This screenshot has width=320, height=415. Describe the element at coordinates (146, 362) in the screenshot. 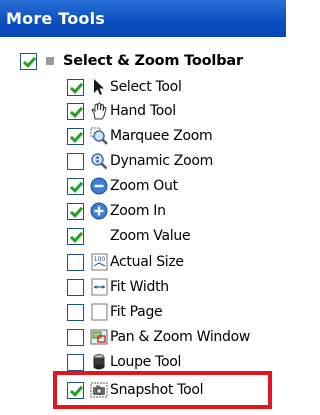

I see `tool-label: Loupe Tool` at that location.